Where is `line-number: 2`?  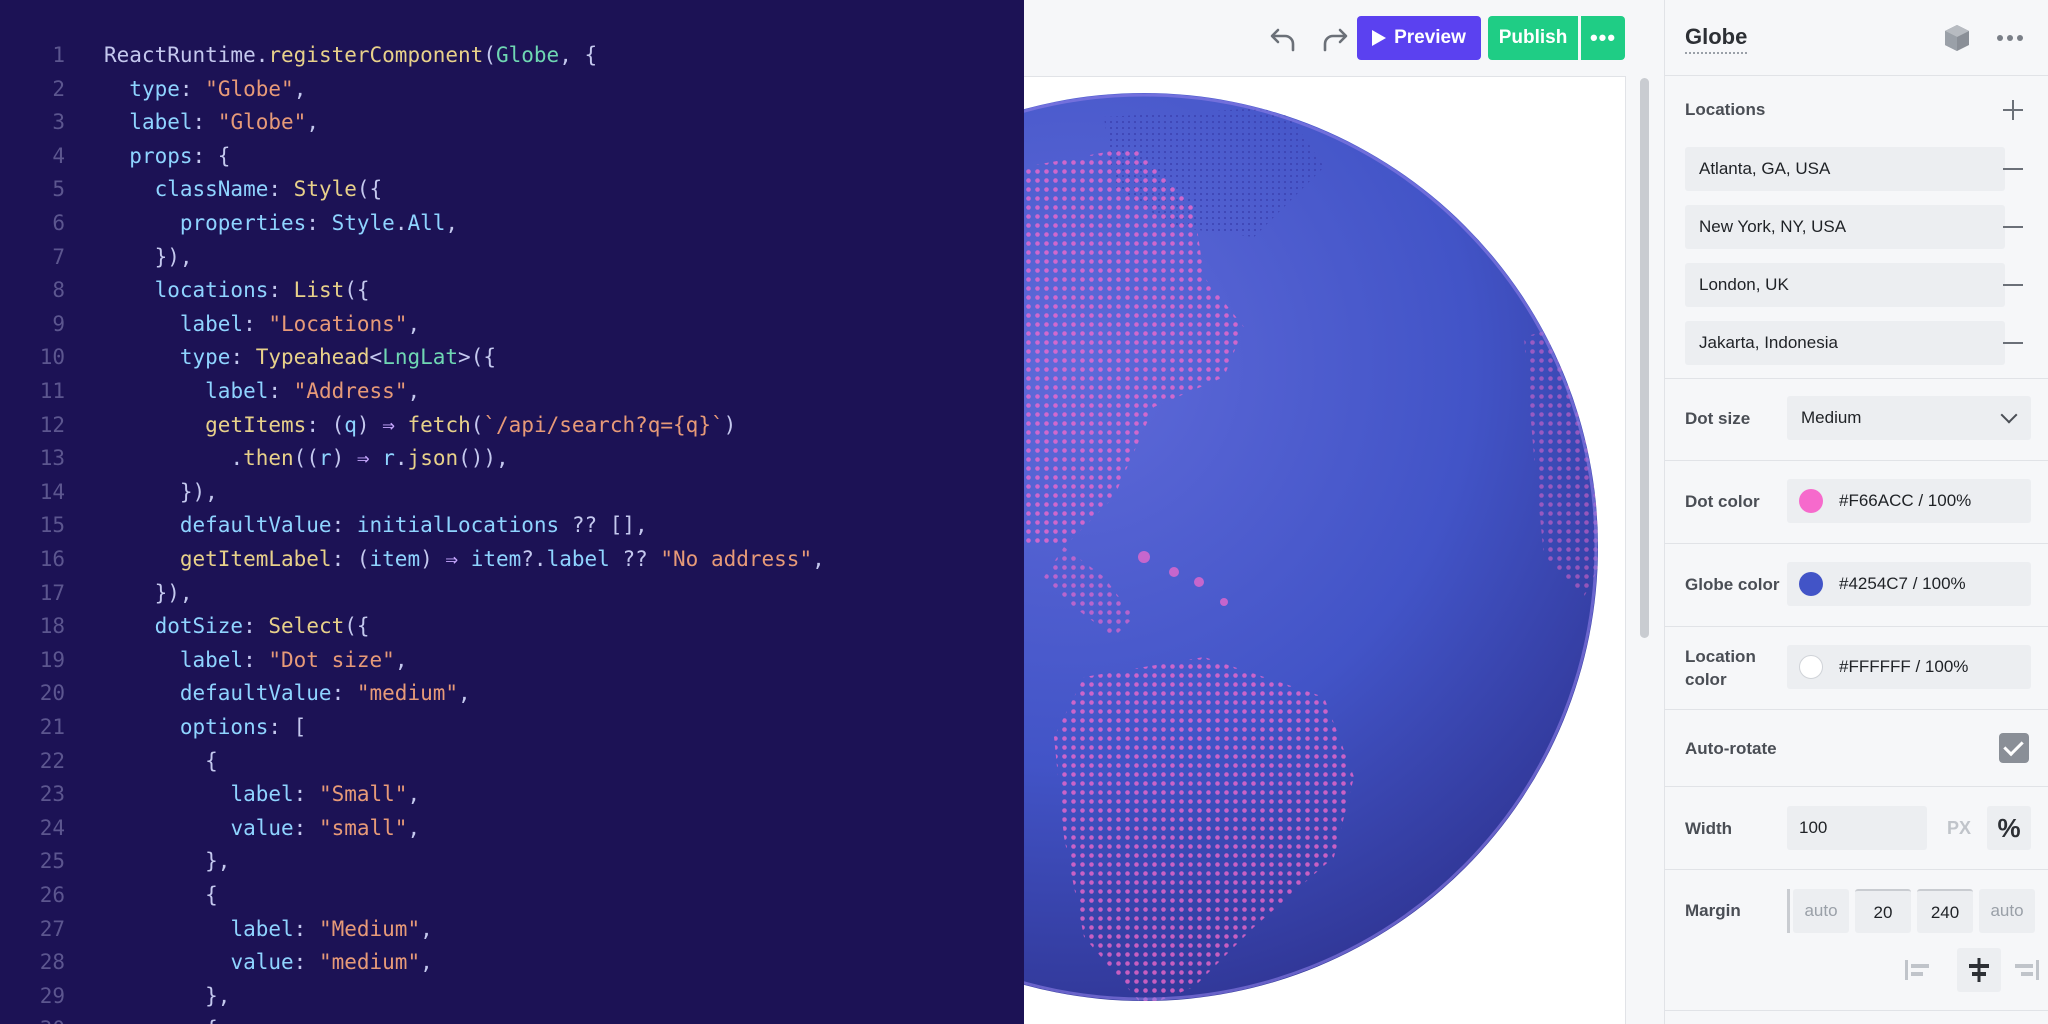
line-number: 2 is located at coordinates (58, 88).